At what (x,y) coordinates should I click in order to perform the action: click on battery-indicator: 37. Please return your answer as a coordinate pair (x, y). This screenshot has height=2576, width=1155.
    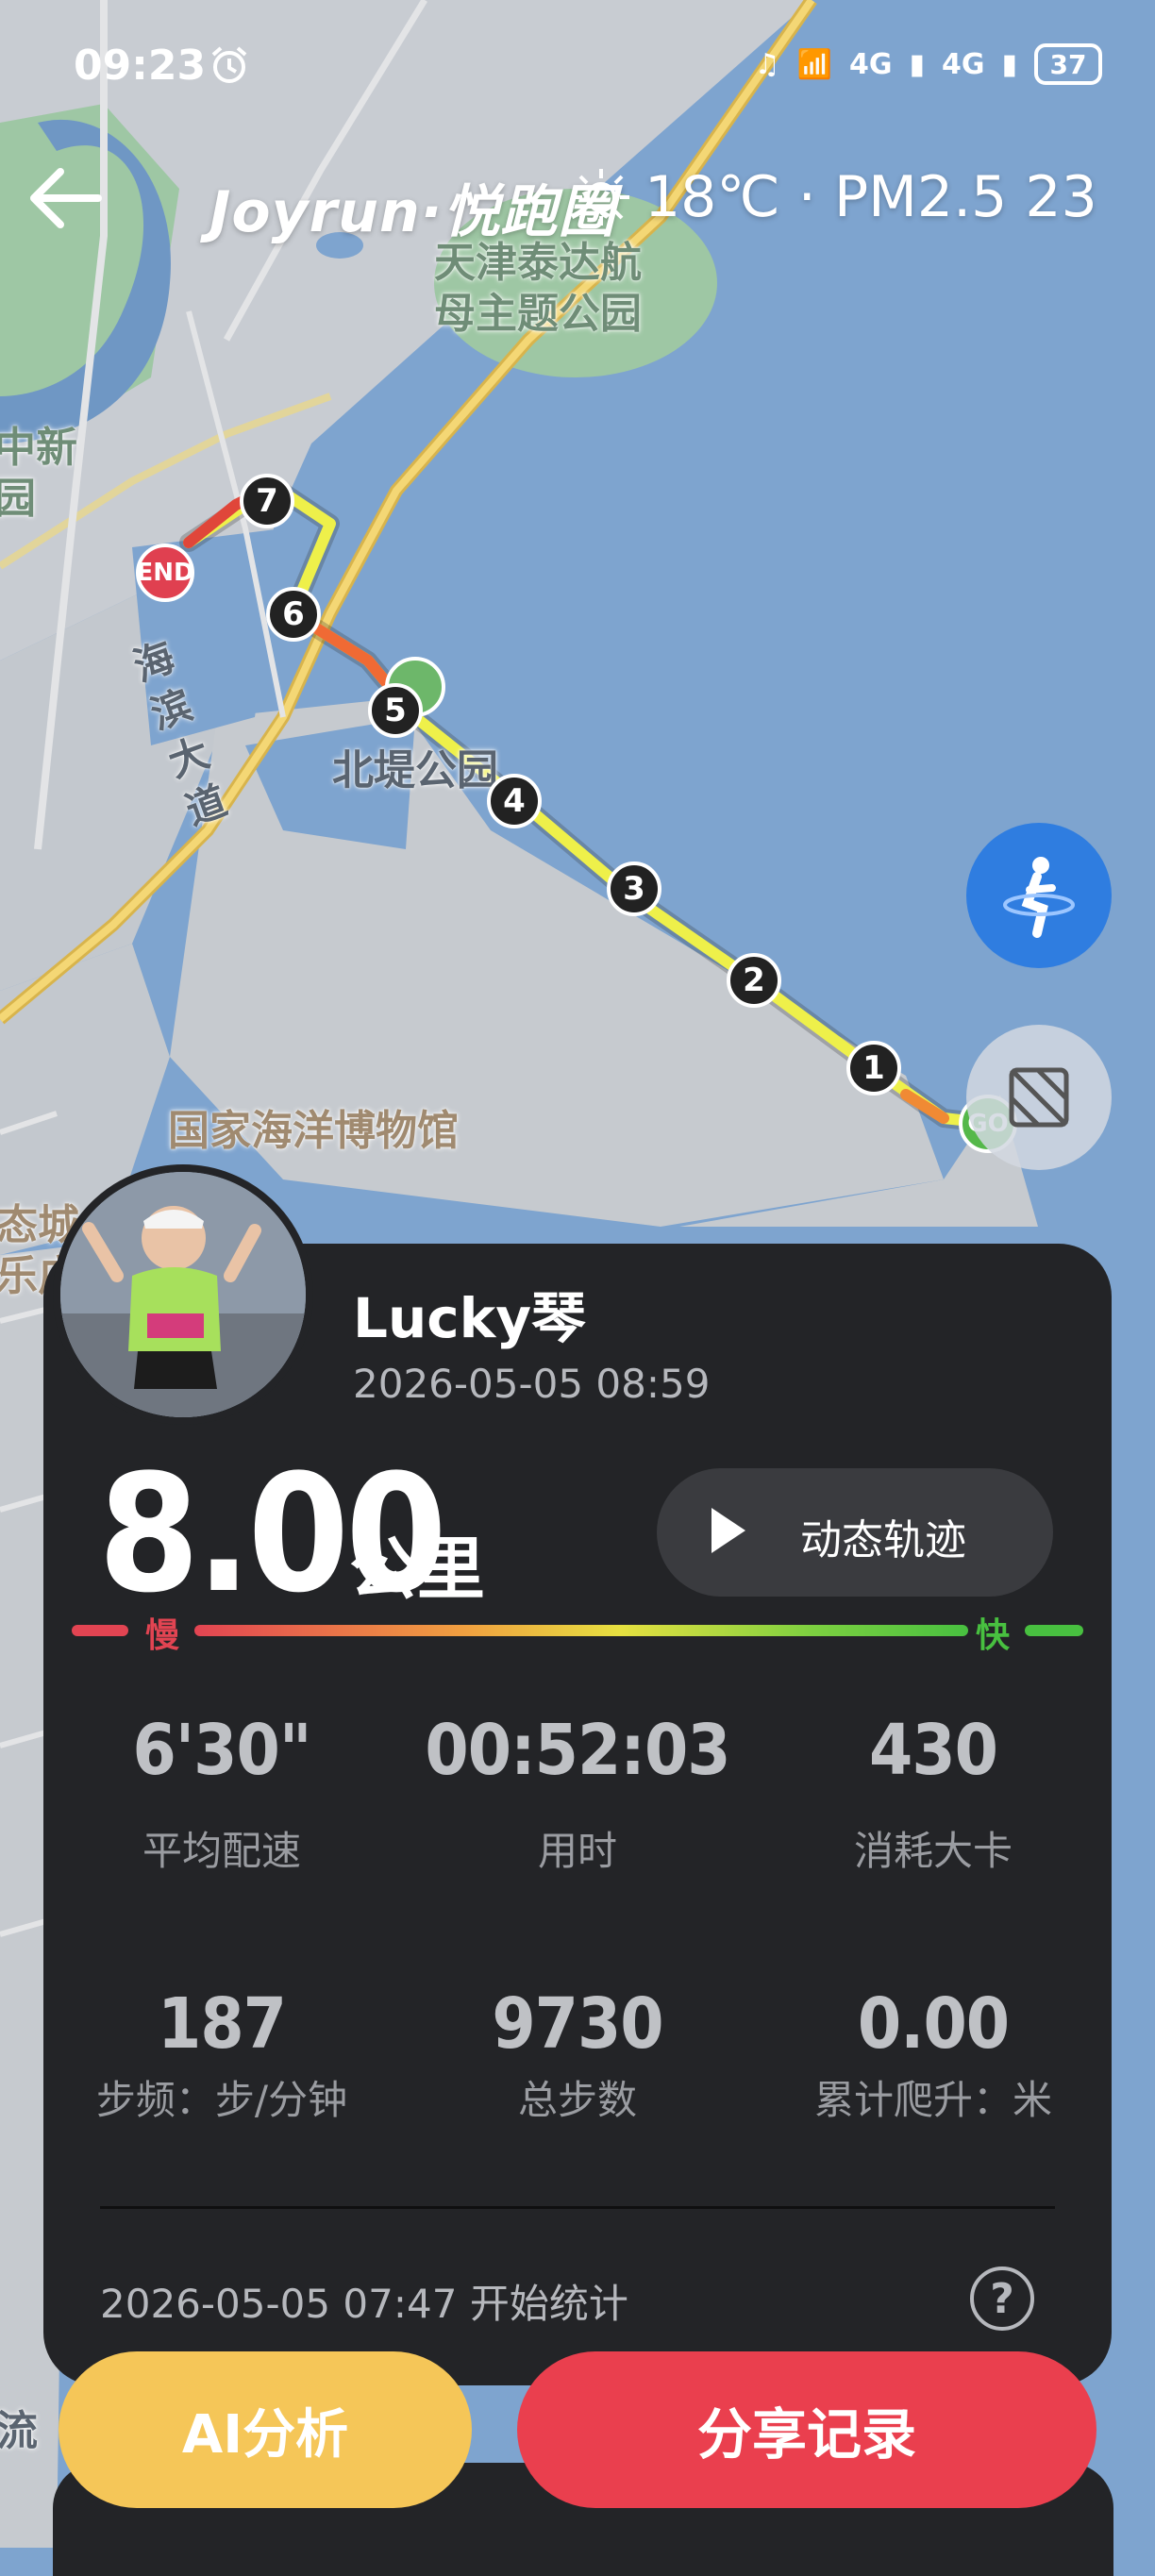
    Looking at the image, I should click on (1068, 64).